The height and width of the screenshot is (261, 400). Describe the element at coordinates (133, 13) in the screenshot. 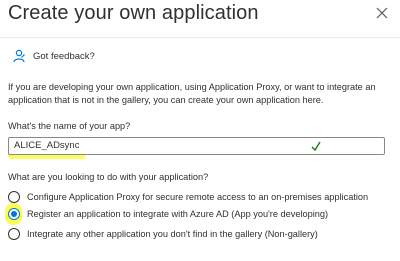

I see `panel-title: Create your own application` at that location.